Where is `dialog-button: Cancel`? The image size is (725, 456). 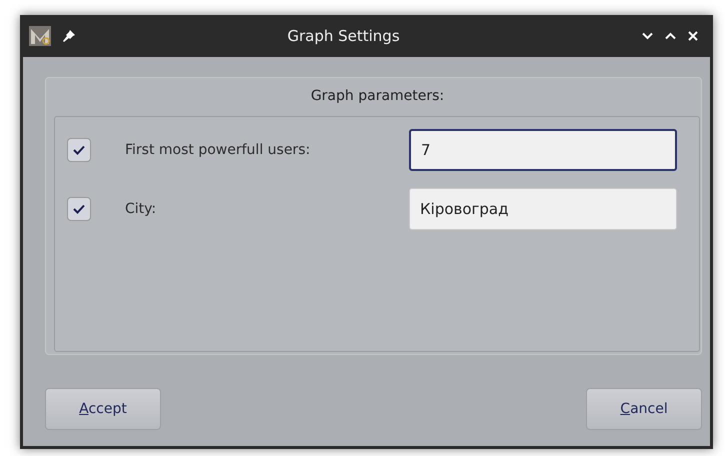
dialog-button: Cancel is located at coordinates (644, 409).